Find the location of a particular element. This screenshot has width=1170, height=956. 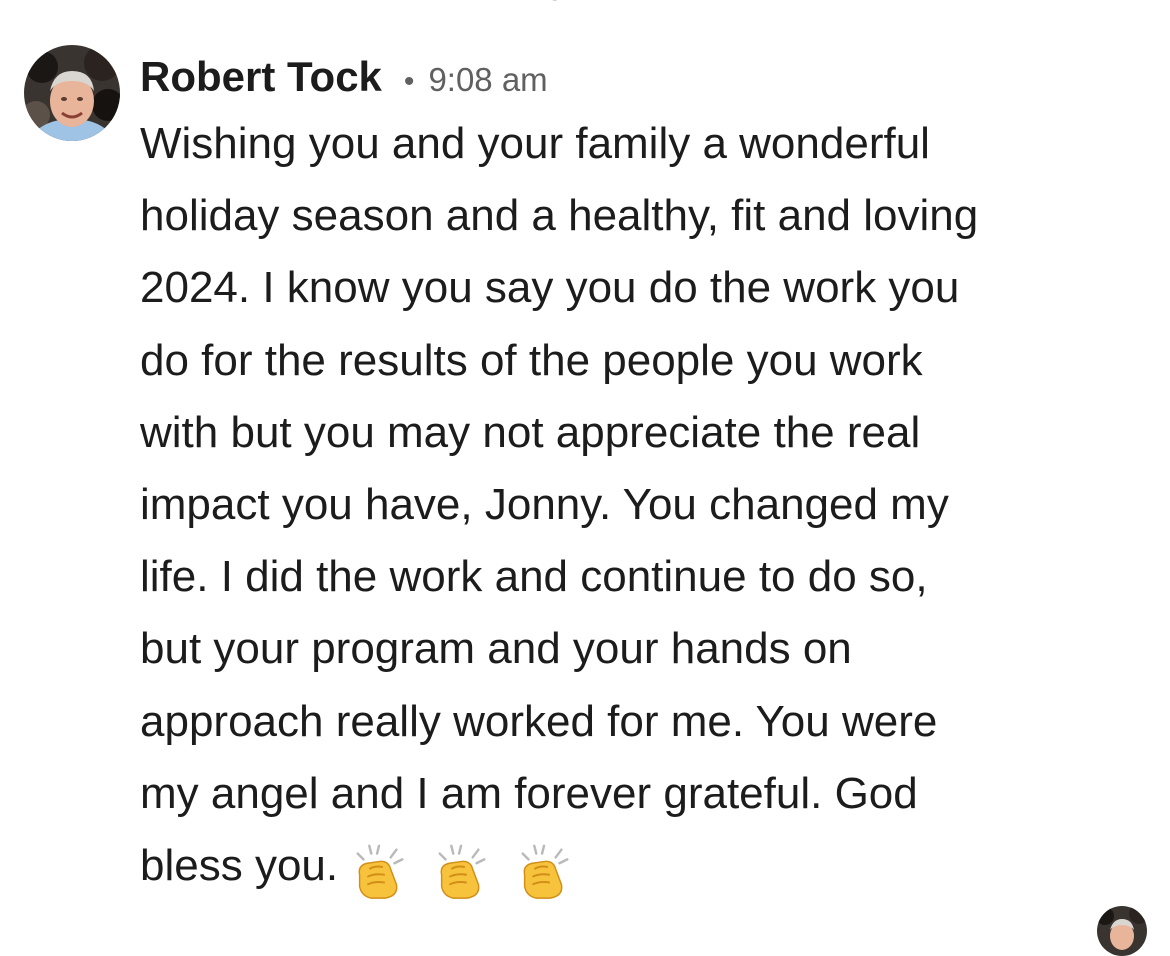

message-line: with but you may not appreciate the real is located at coordinates (530, 432).